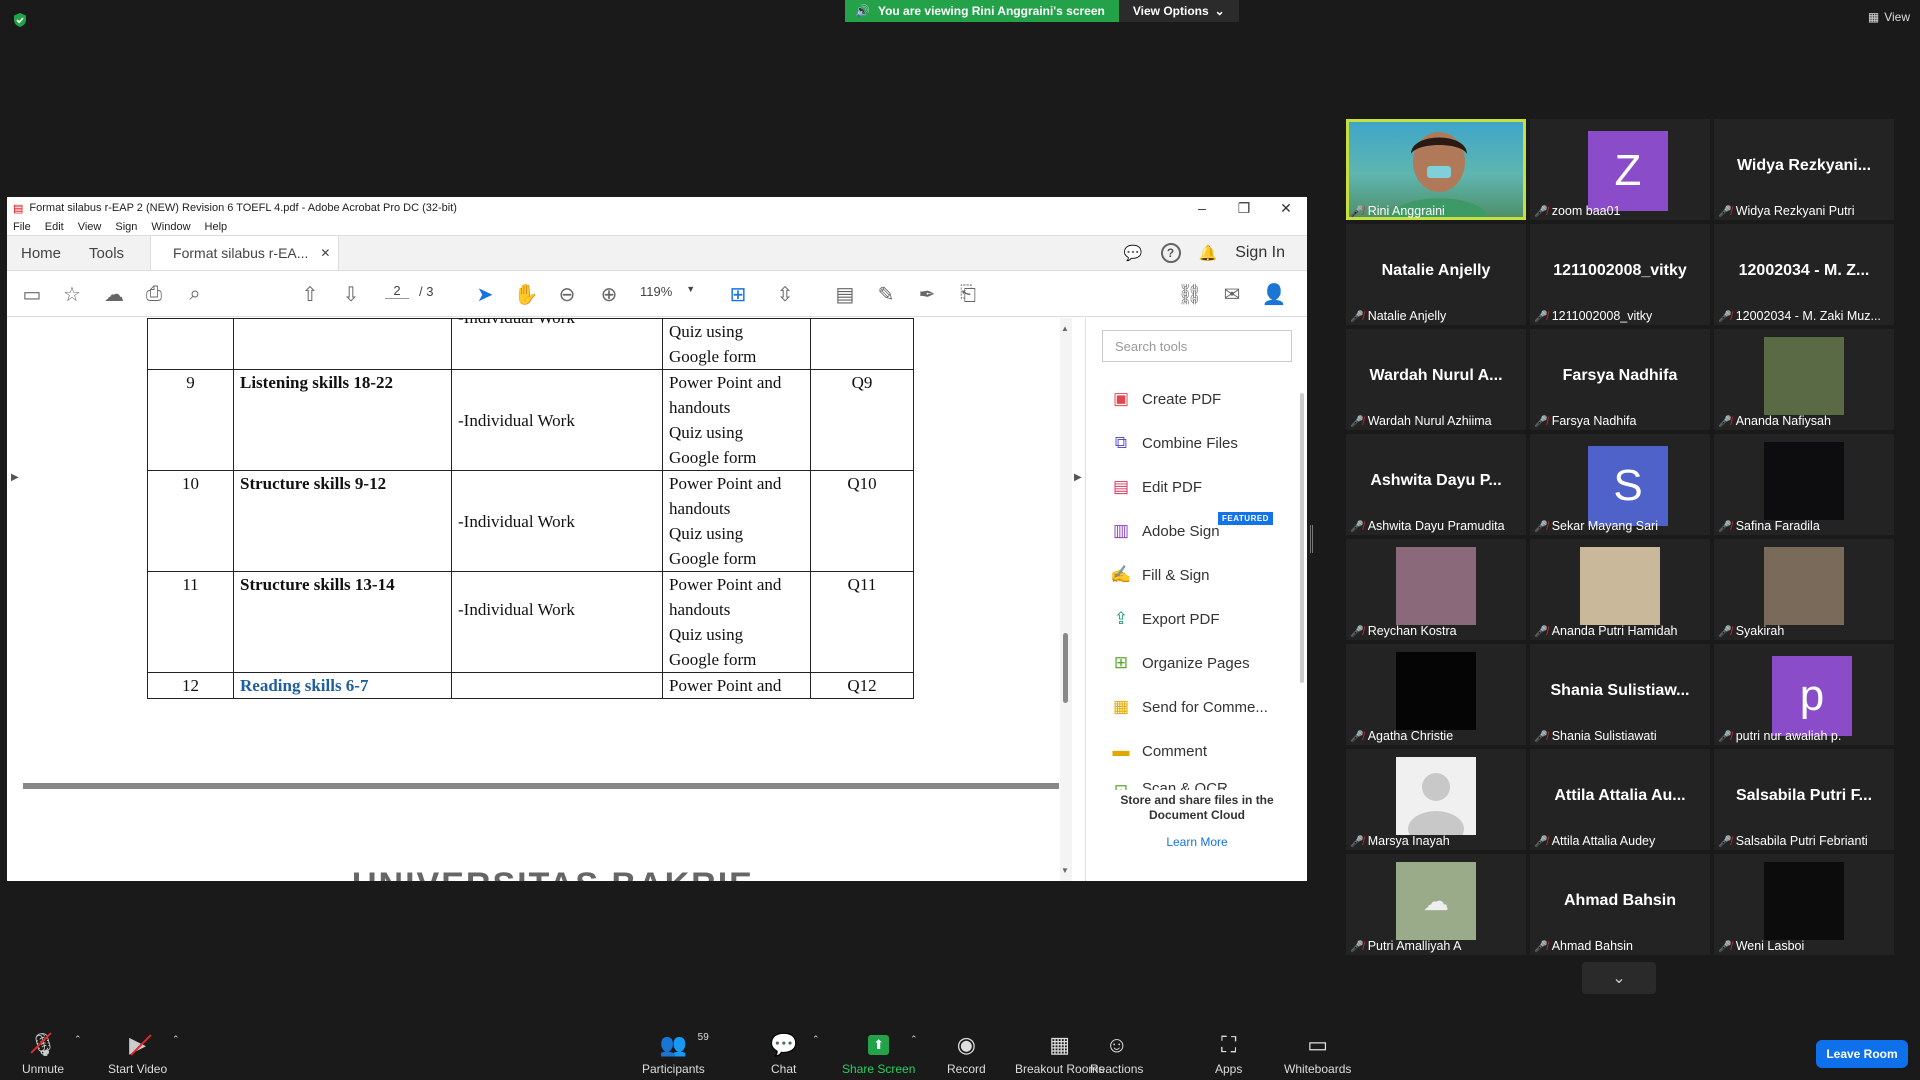 Image resolution: width=1920 pixels, height=1080 pixels. I want to click on participant-tile: 🎤̸ Weni Lasboi, so click(1804, 904).